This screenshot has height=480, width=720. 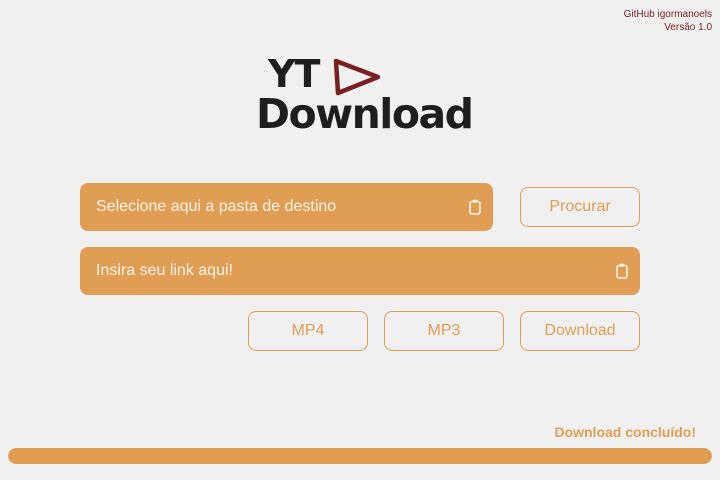 What do you see at coordinates (625, 432) in the screenshot?
I see `status-message: Download concluído!` at bounding box center [625, 432].